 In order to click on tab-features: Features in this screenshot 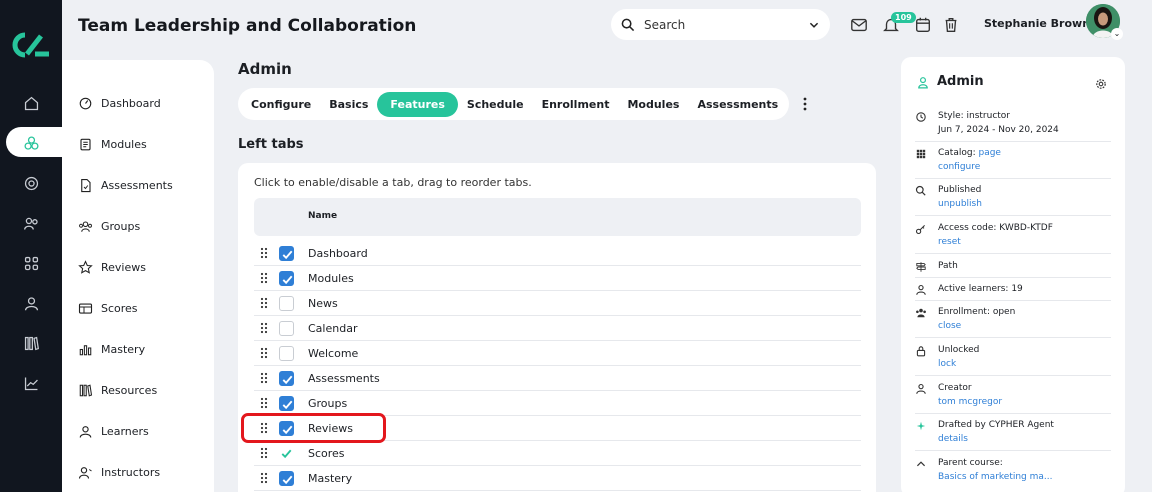, I will do `click(417, 104)`.